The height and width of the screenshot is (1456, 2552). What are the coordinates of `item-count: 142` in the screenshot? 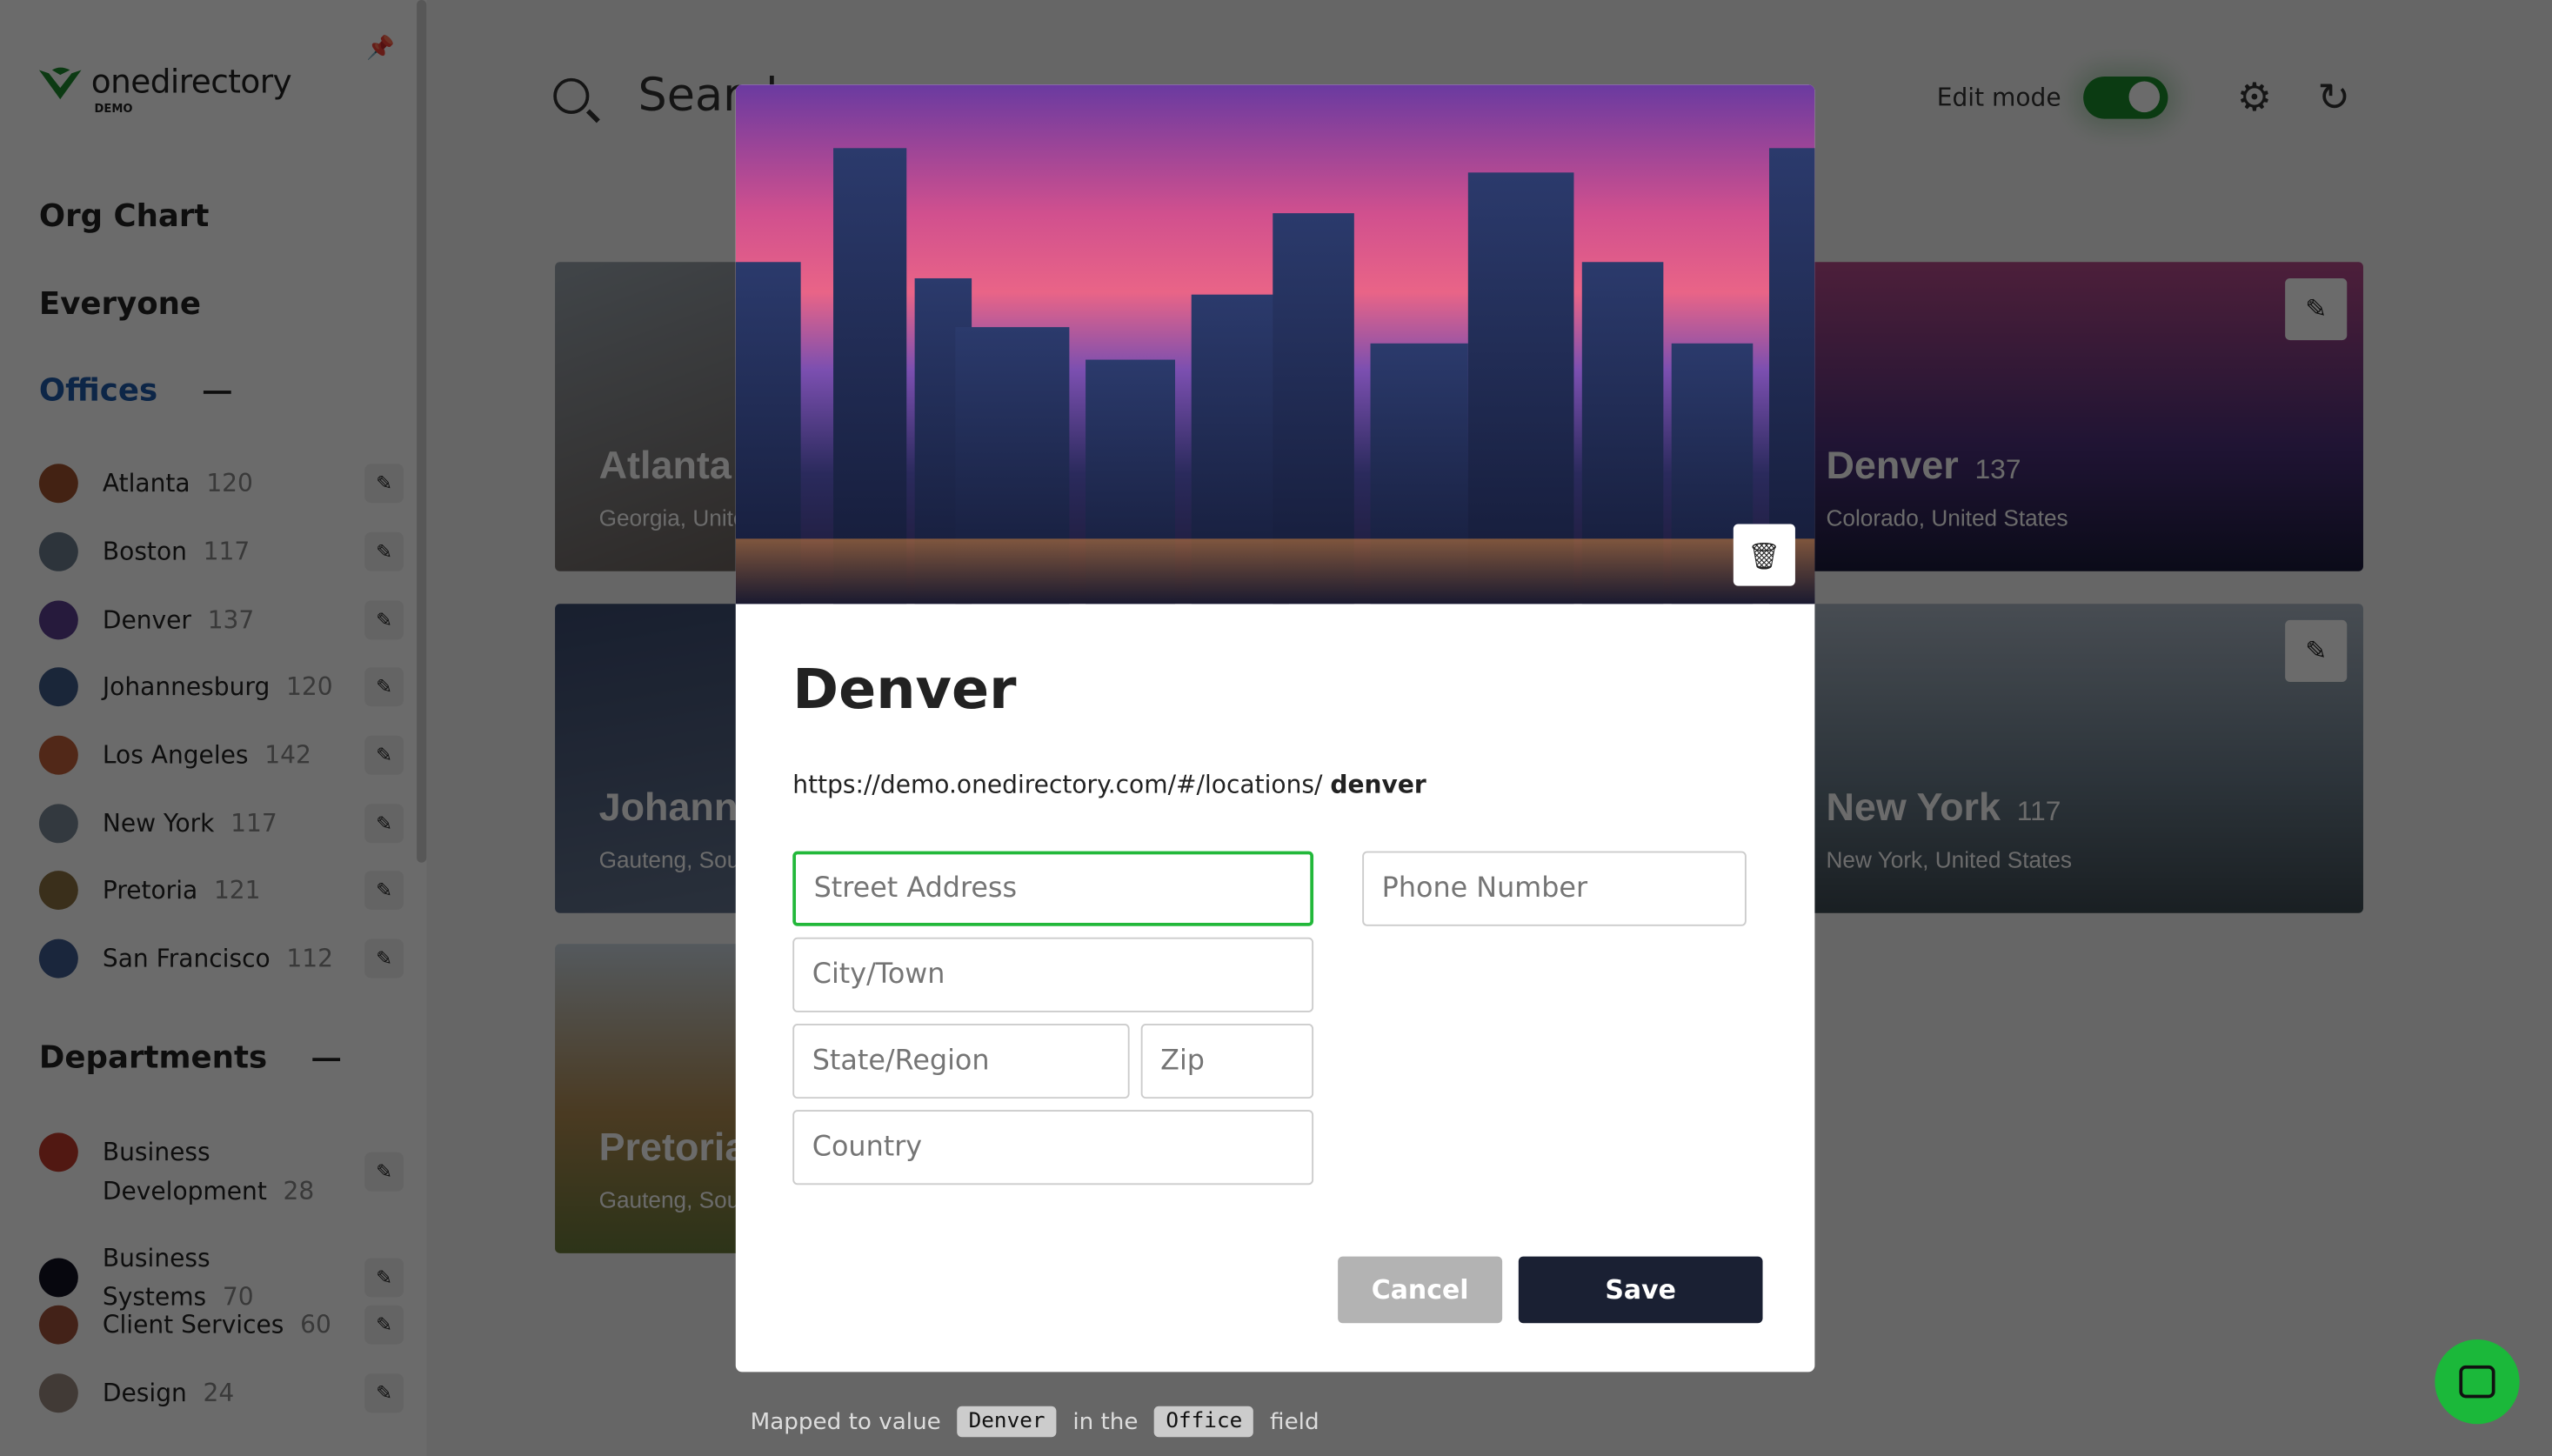 It's located at (287, 755).